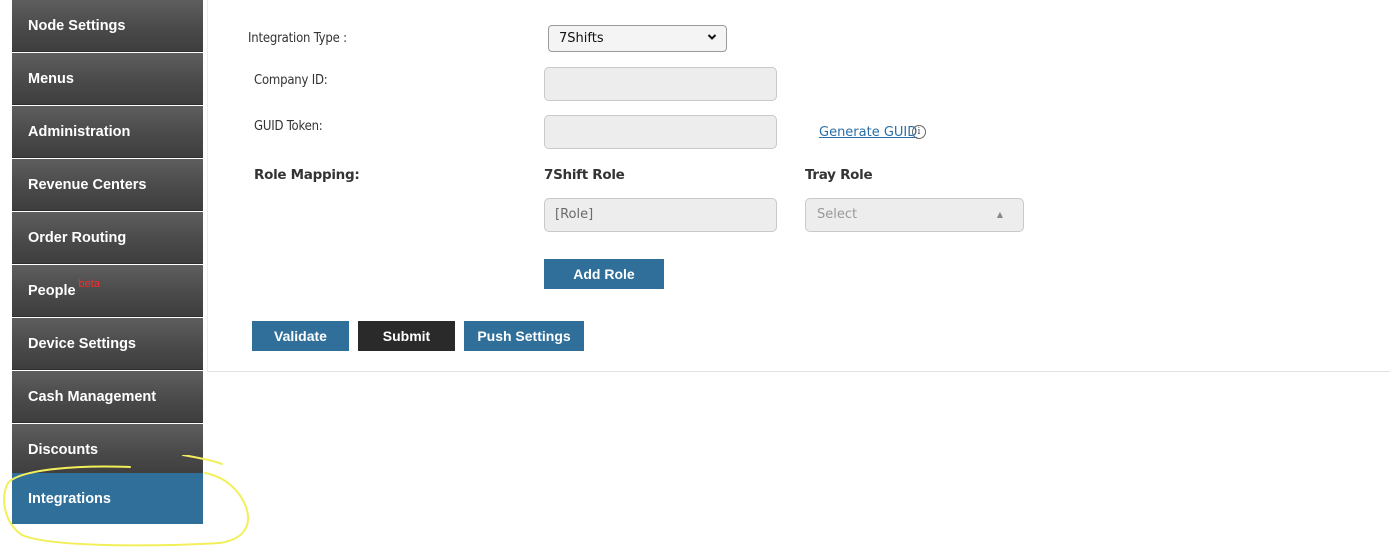 The height and width of the screenshot is (548, 1390). I want to click on sidebar-item-node-settings: Node Settings, so click(107, 26).